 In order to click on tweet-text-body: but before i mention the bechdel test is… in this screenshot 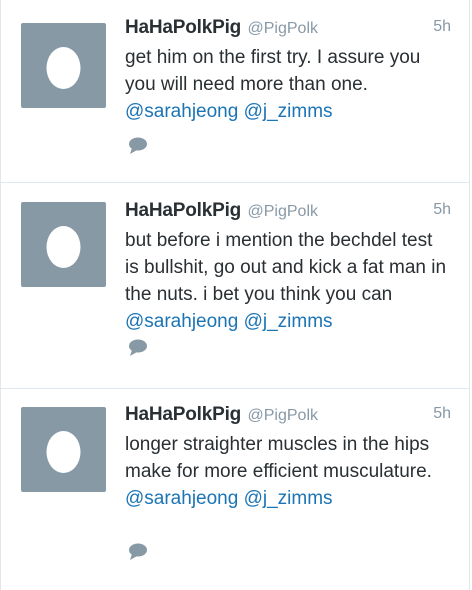, I will do `click(286, 267)`.